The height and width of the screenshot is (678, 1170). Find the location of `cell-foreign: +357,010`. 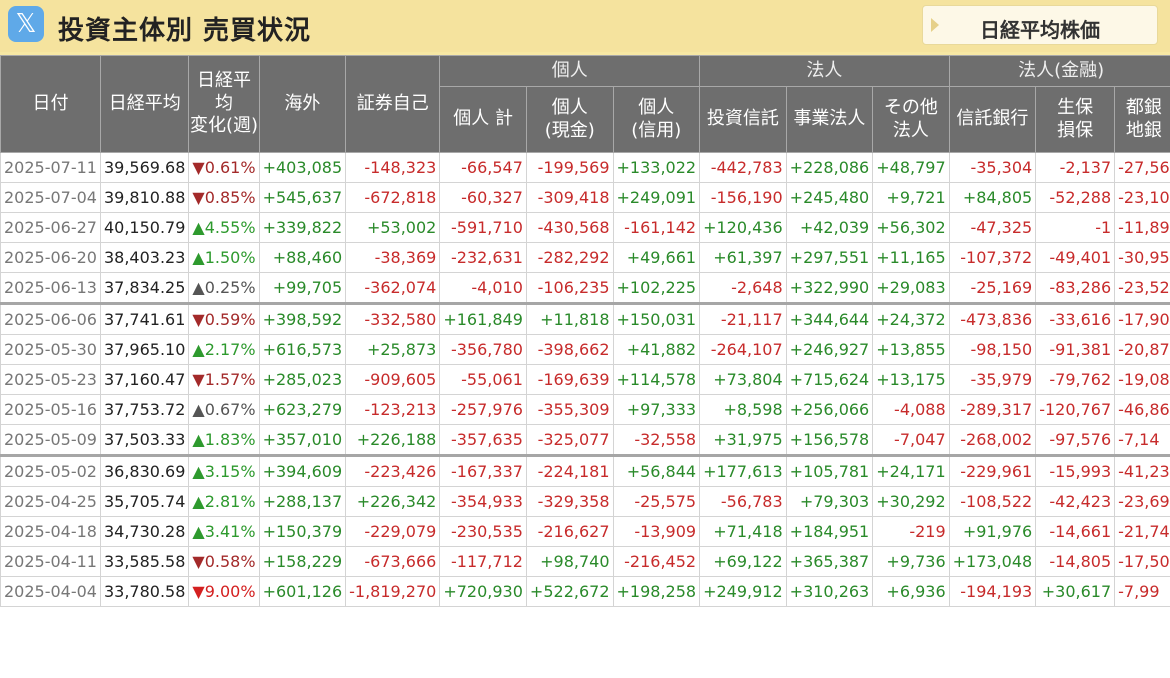

cell-foreign: +357,010 is located at coordinates (302, 440).